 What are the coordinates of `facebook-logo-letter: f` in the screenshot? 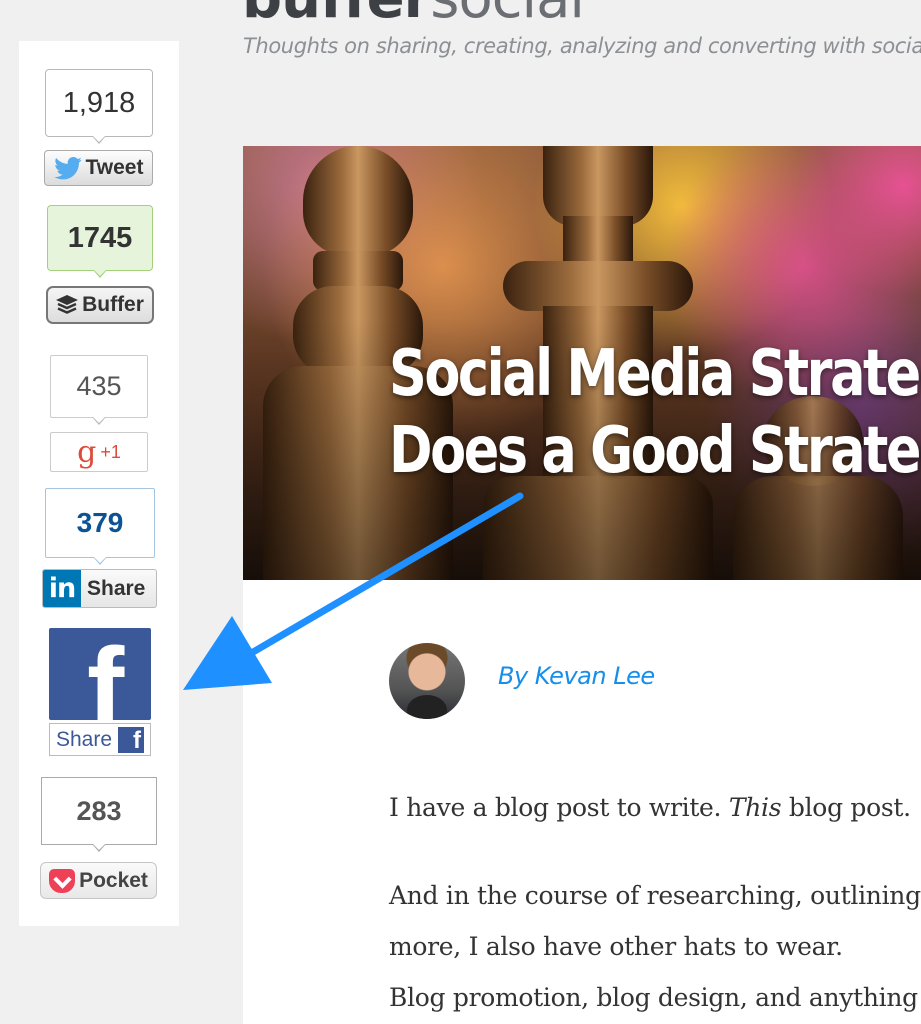 It's located at (106, 674).